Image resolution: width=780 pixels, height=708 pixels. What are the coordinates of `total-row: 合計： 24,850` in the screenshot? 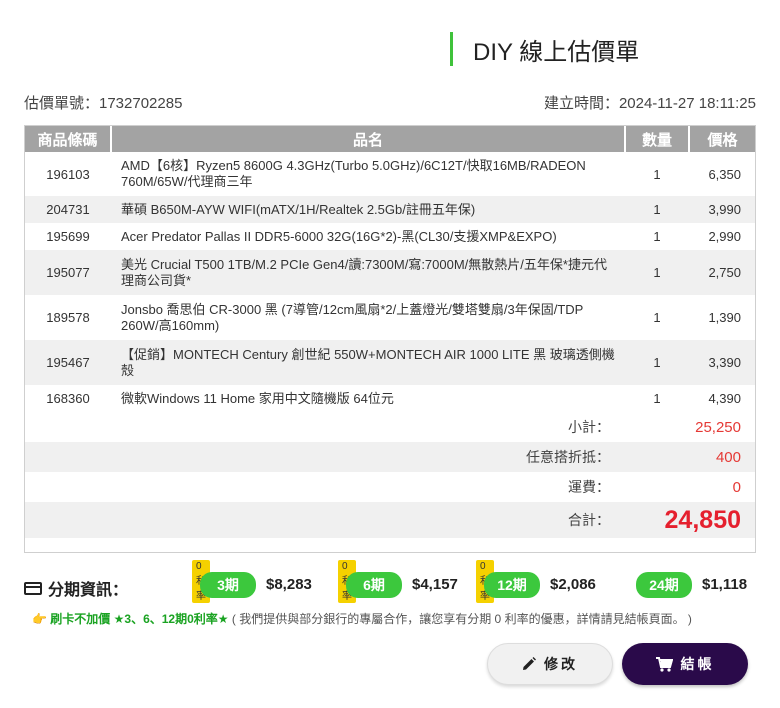 It's located at (390, 520).